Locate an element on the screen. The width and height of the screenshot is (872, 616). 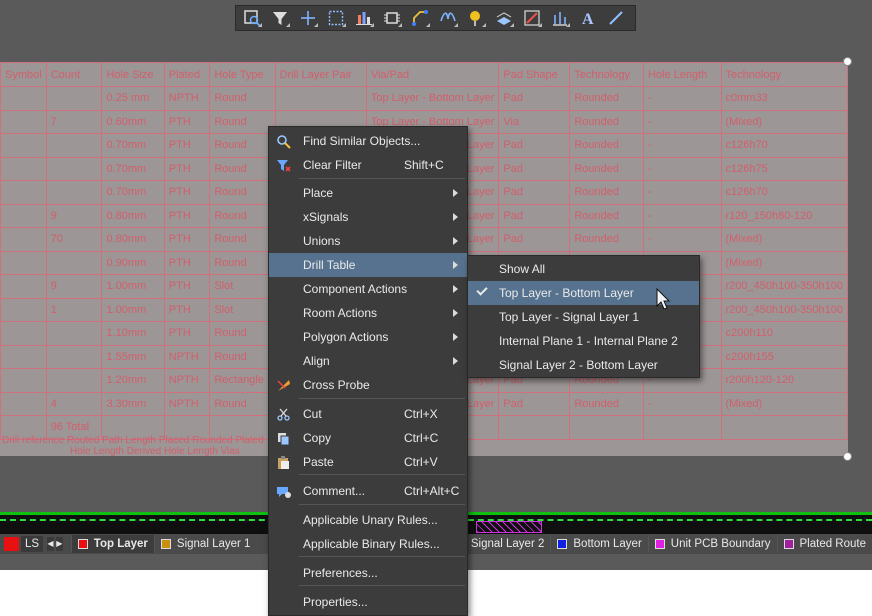
submenu-arrow-icon is located at coordinates (455, 265).